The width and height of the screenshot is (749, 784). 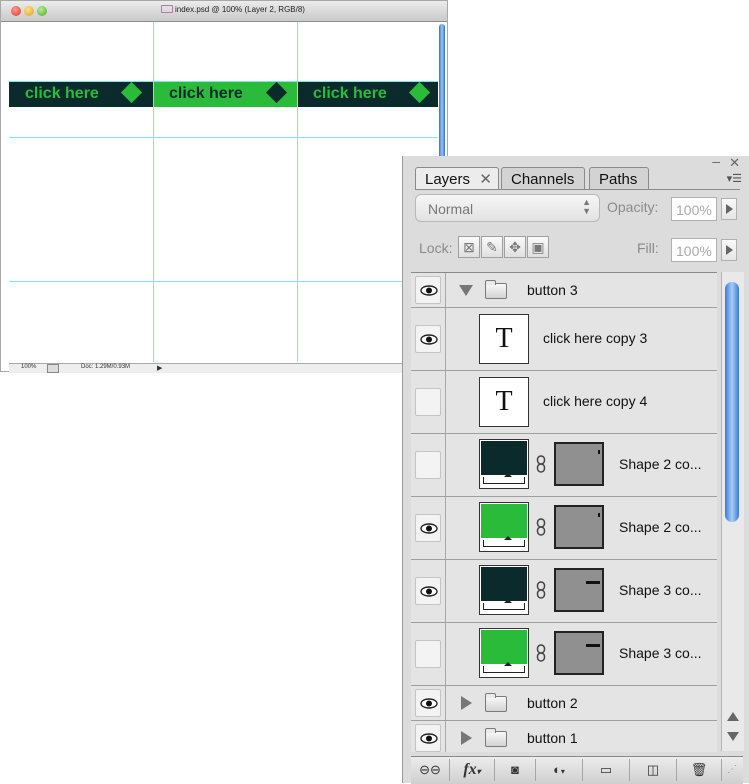 I want to click on document-title-bar: index.psd @ 100% (Layer 2, RGB/8), so click(x=224, y=11).